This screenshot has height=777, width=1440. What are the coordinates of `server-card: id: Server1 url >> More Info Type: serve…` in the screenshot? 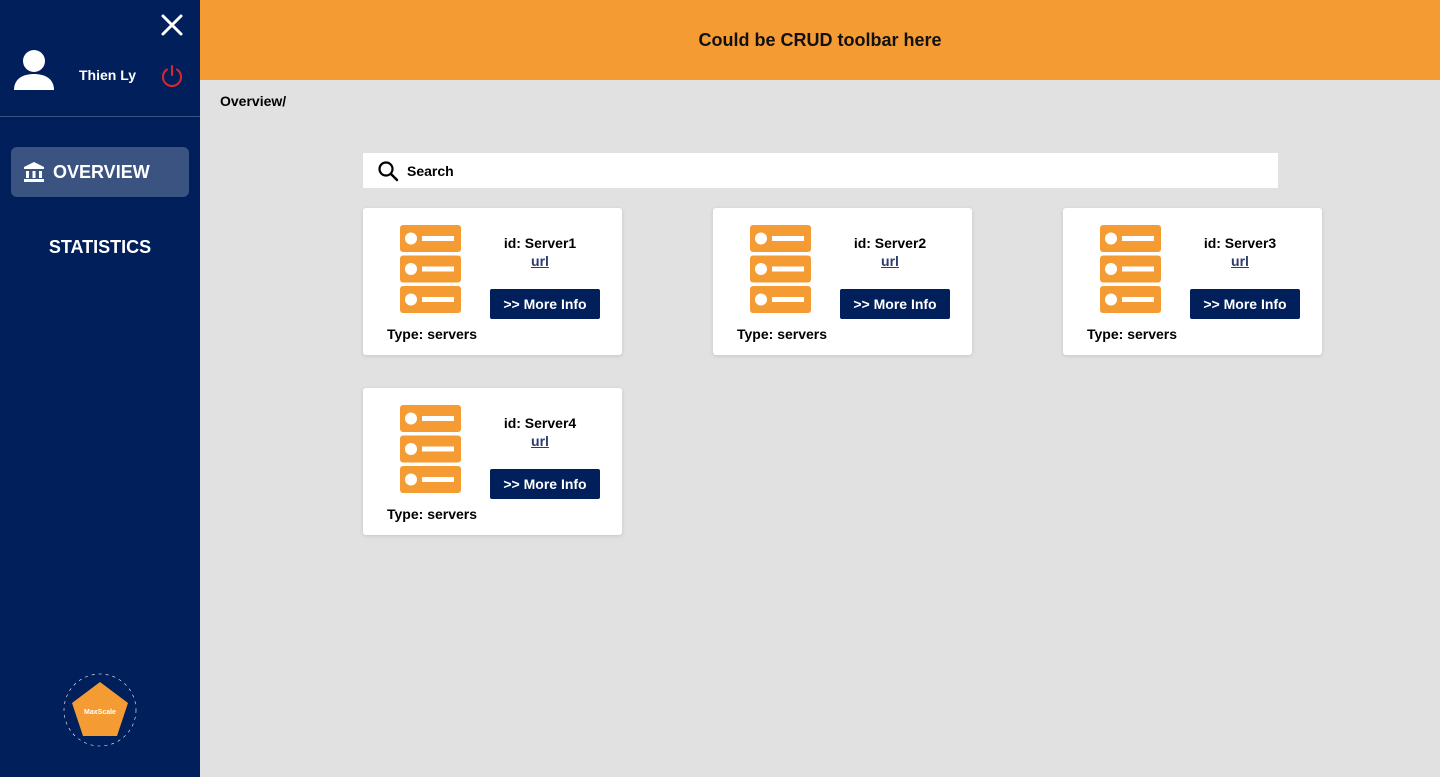 It's located at (492, 281).